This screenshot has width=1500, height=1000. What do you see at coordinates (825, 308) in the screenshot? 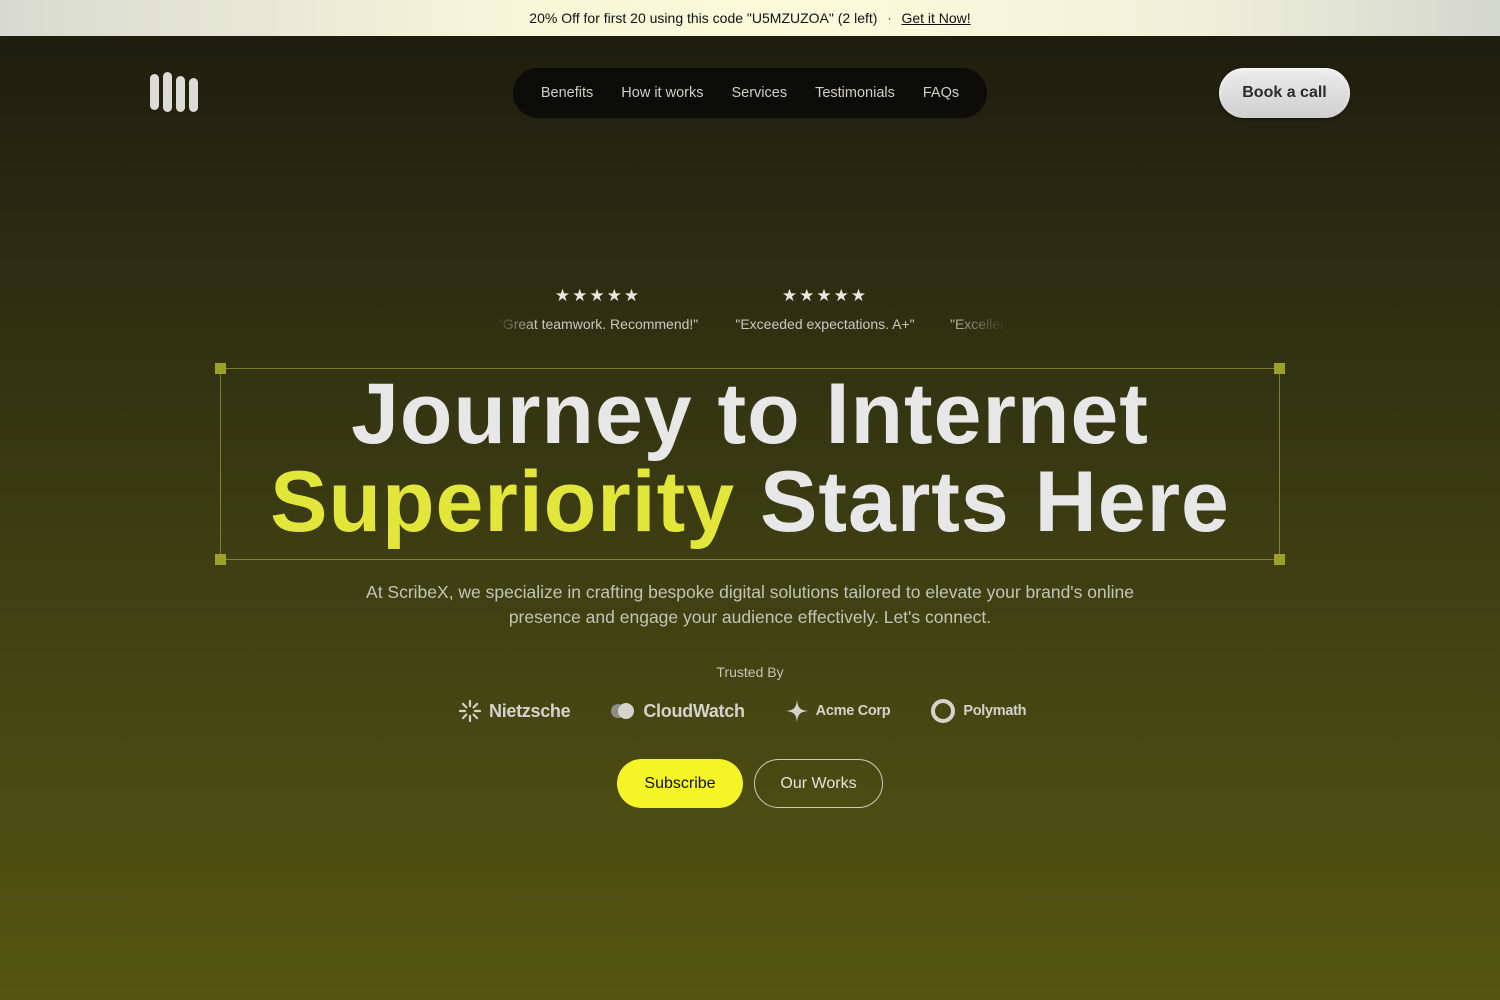
I see `review-card: ★★★★★ "Exceeded expectations. A+"` at bounding box center [825, 308].